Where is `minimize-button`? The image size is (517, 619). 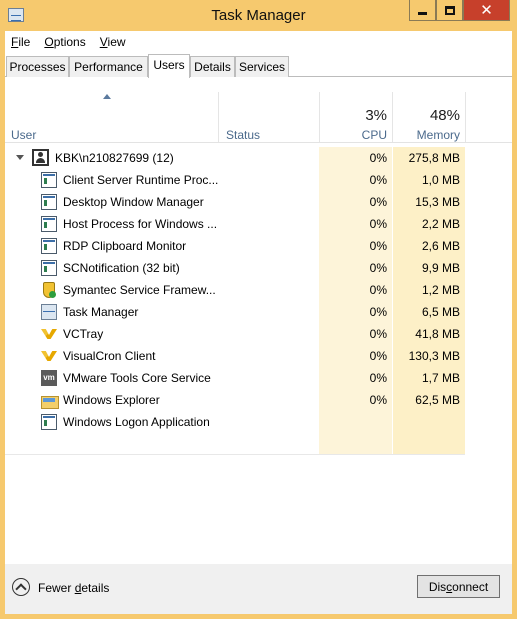
minimize-button is located at coordinates (422, 10).